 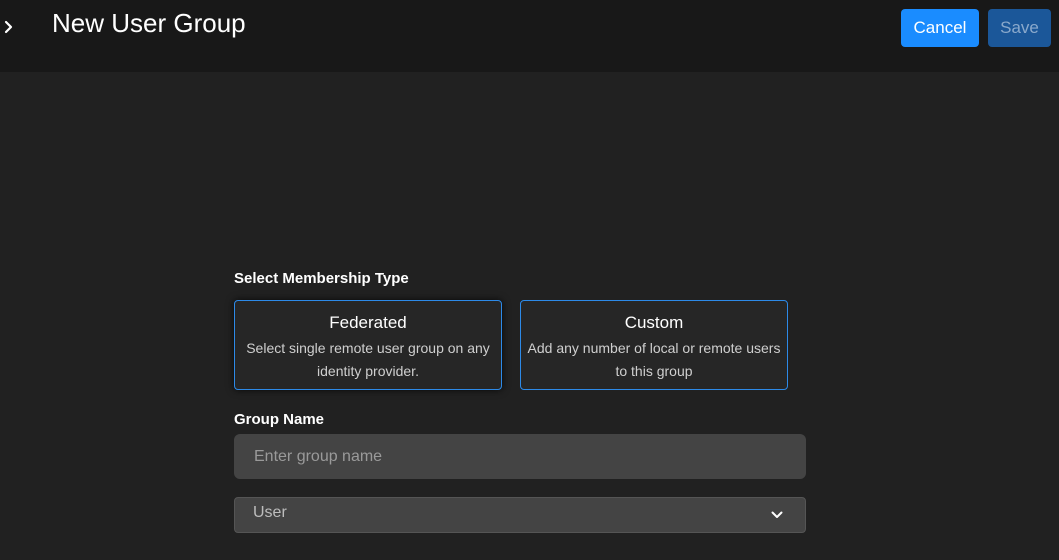 I want to click on role-select-value: User, so click(x=270, y=512).